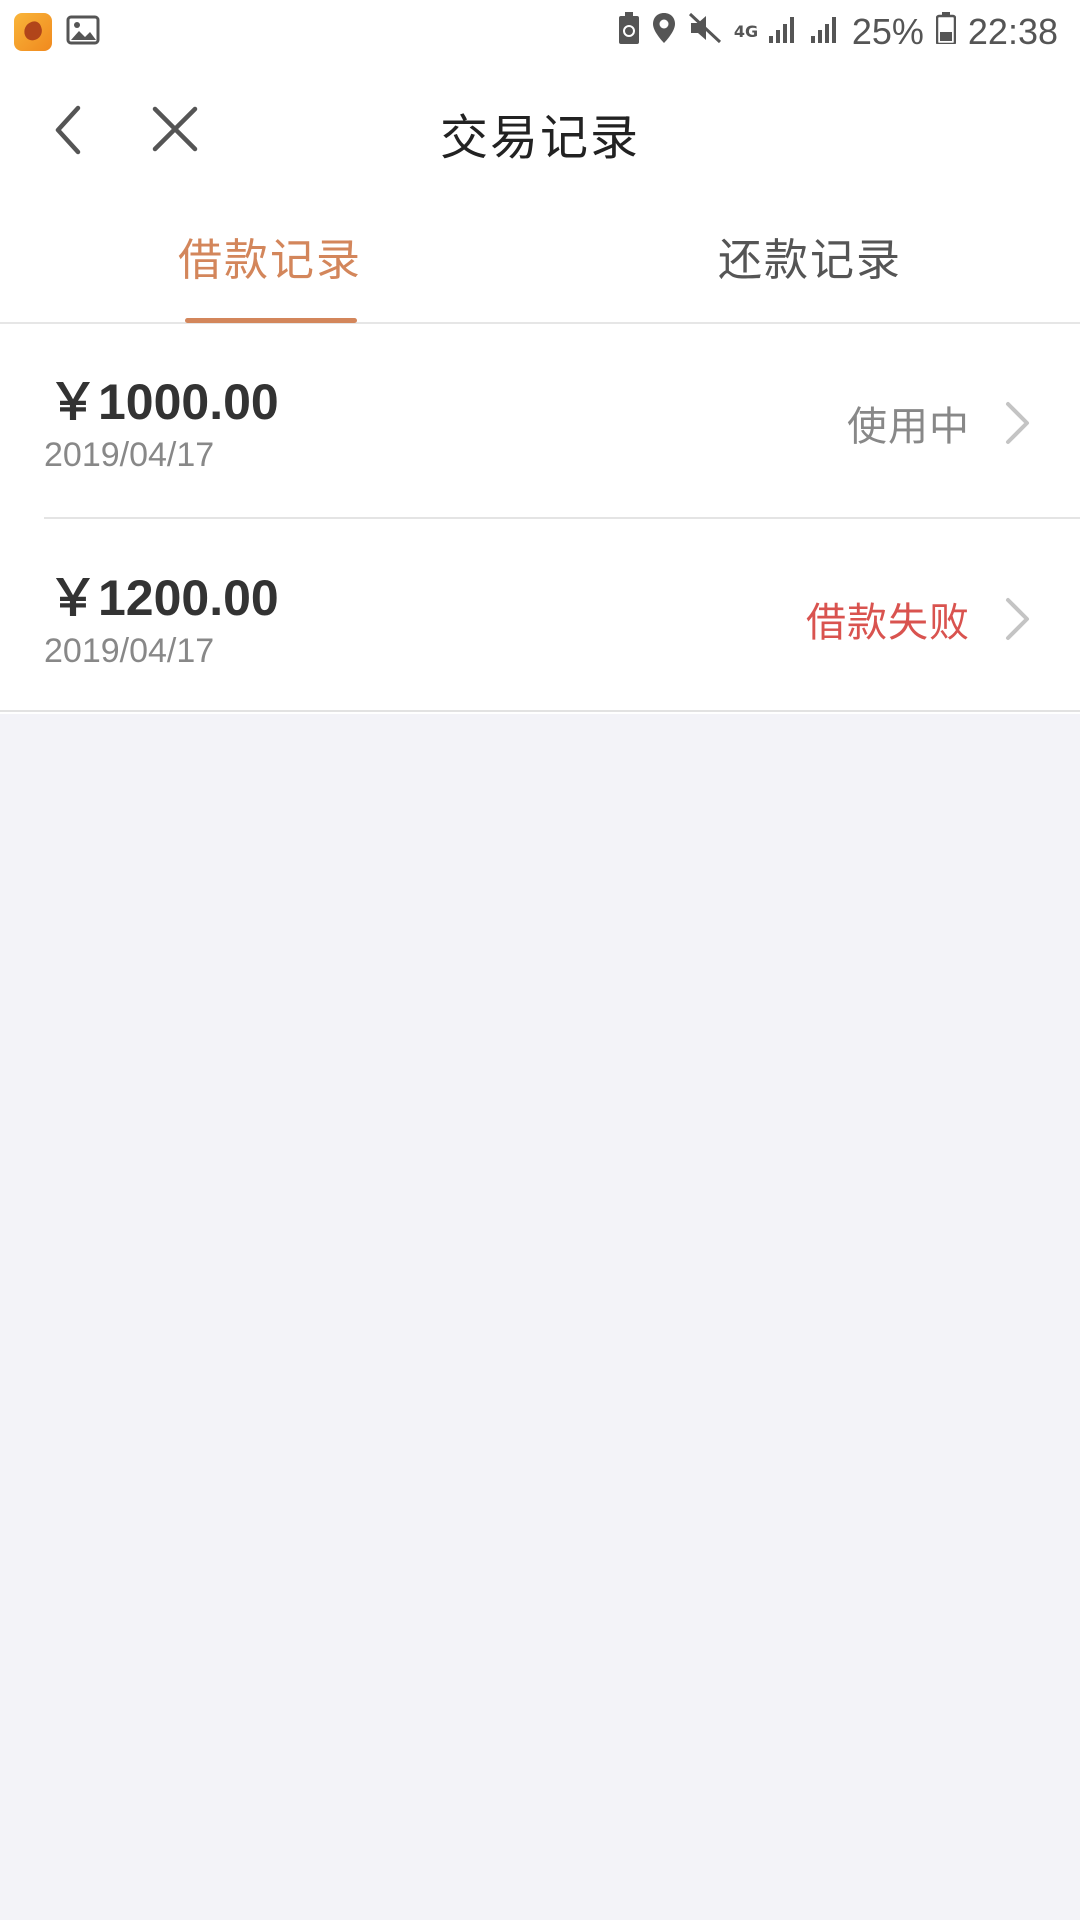 The image size is (1080, 1920). Describe the element at coordinates (540, 32) in the screenshot. I see `status-bar: 4G 25% 22:38` at that location.